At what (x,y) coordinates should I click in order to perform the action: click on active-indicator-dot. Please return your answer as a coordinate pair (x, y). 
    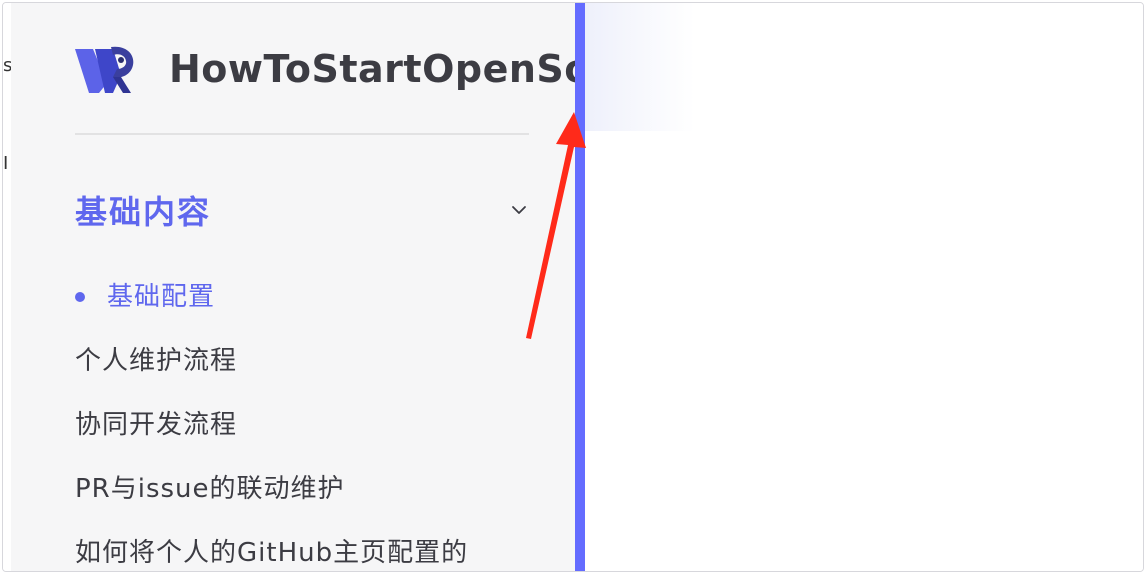
    Looking at the image, I should click on (80, 297).